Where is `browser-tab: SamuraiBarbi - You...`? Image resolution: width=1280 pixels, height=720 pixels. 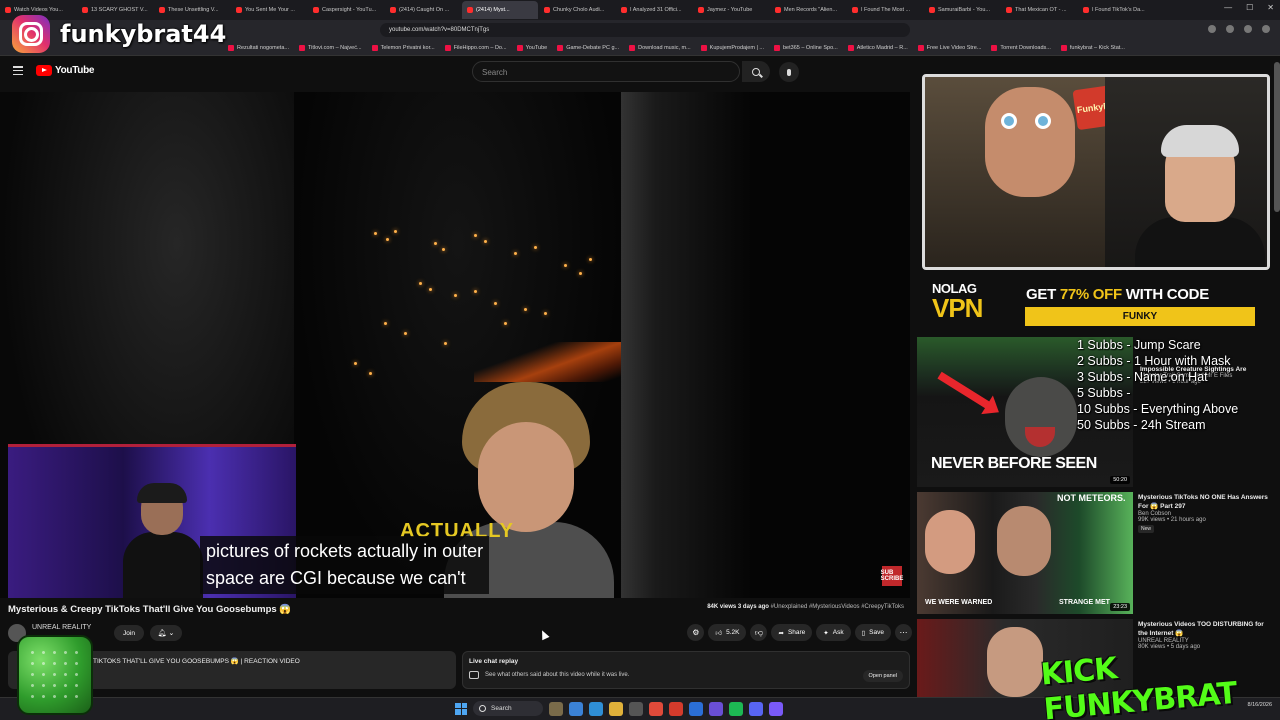 browser-tab: SamuraiBarbi - You... is located at coordinates (962, 10).